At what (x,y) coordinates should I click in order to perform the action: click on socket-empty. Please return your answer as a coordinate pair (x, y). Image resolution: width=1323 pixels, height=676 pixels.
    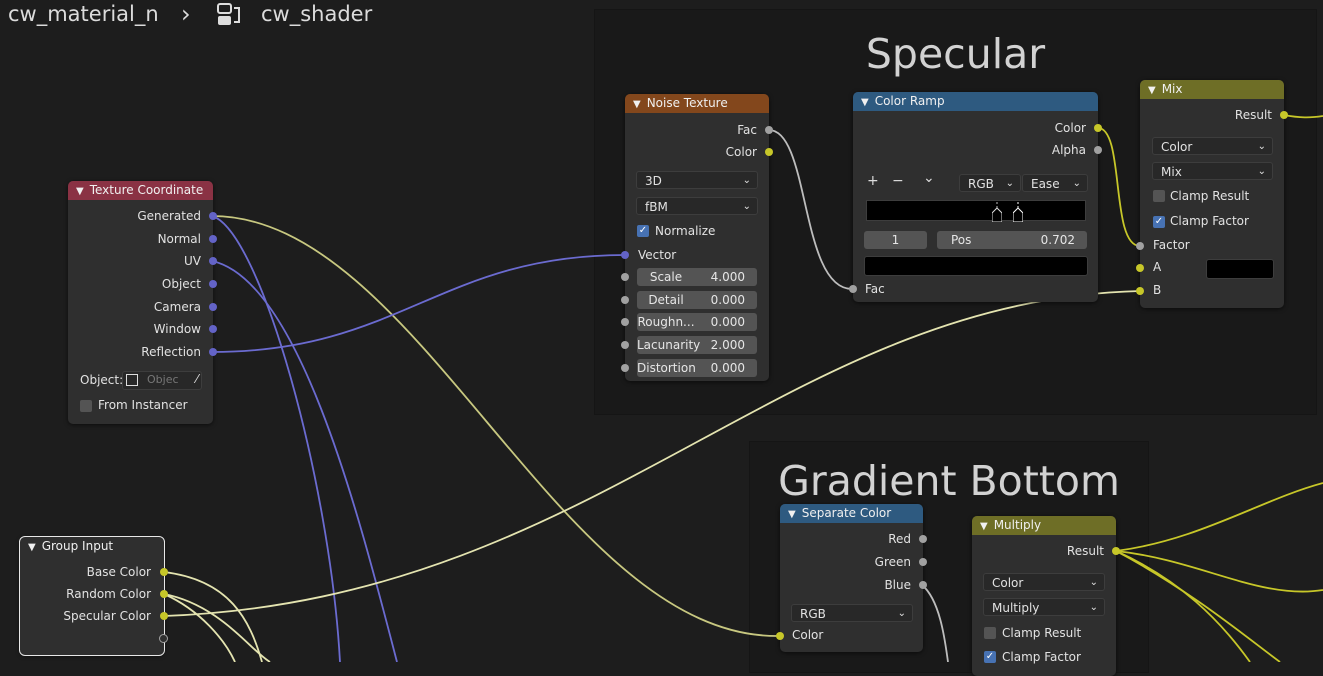
    Looking at the image, I should click on (163, 638).